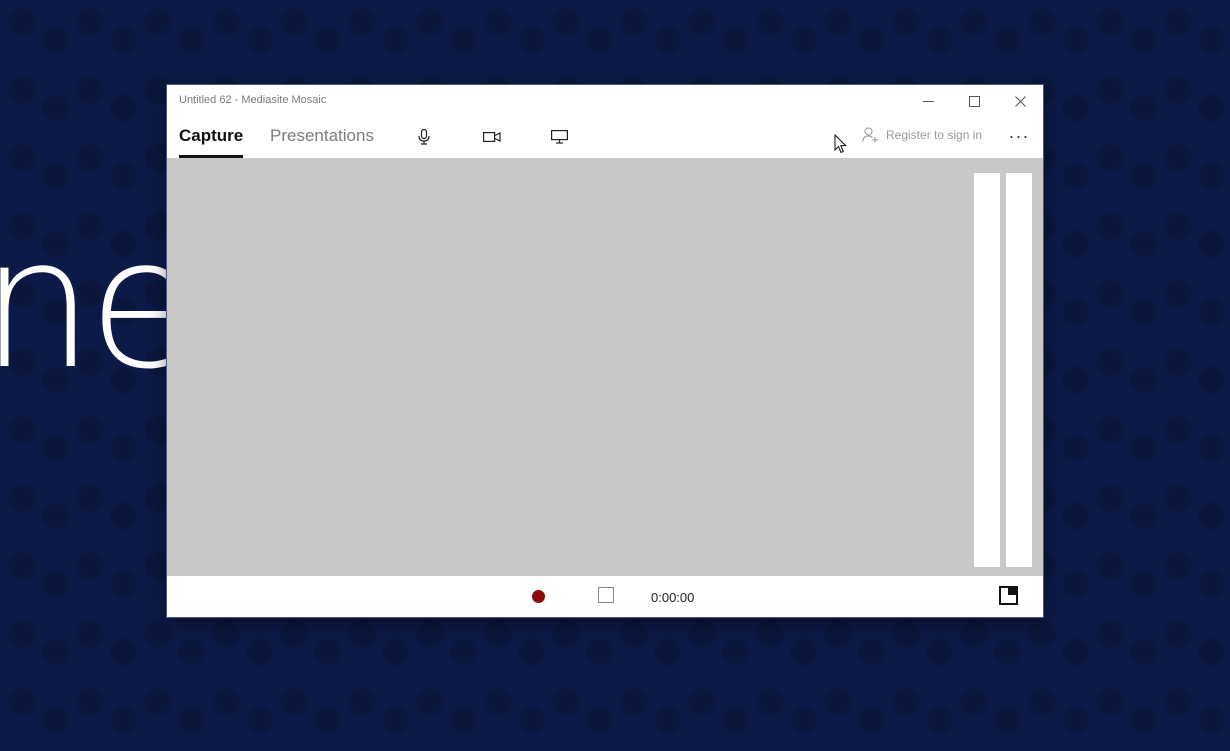  I want to click on microphone-icon, so click(424, 137).